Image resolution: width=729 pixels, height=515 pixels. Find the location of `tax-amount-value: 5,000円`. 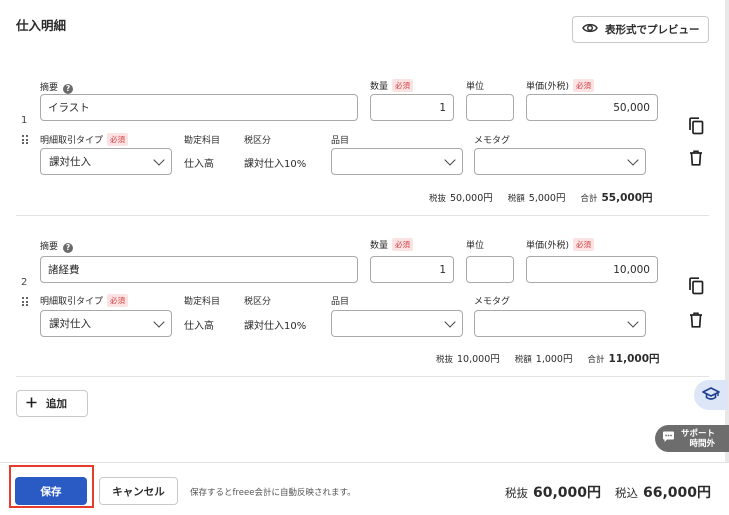

tax-amount-value: 5,000円 is located at coordinates (547, 198).